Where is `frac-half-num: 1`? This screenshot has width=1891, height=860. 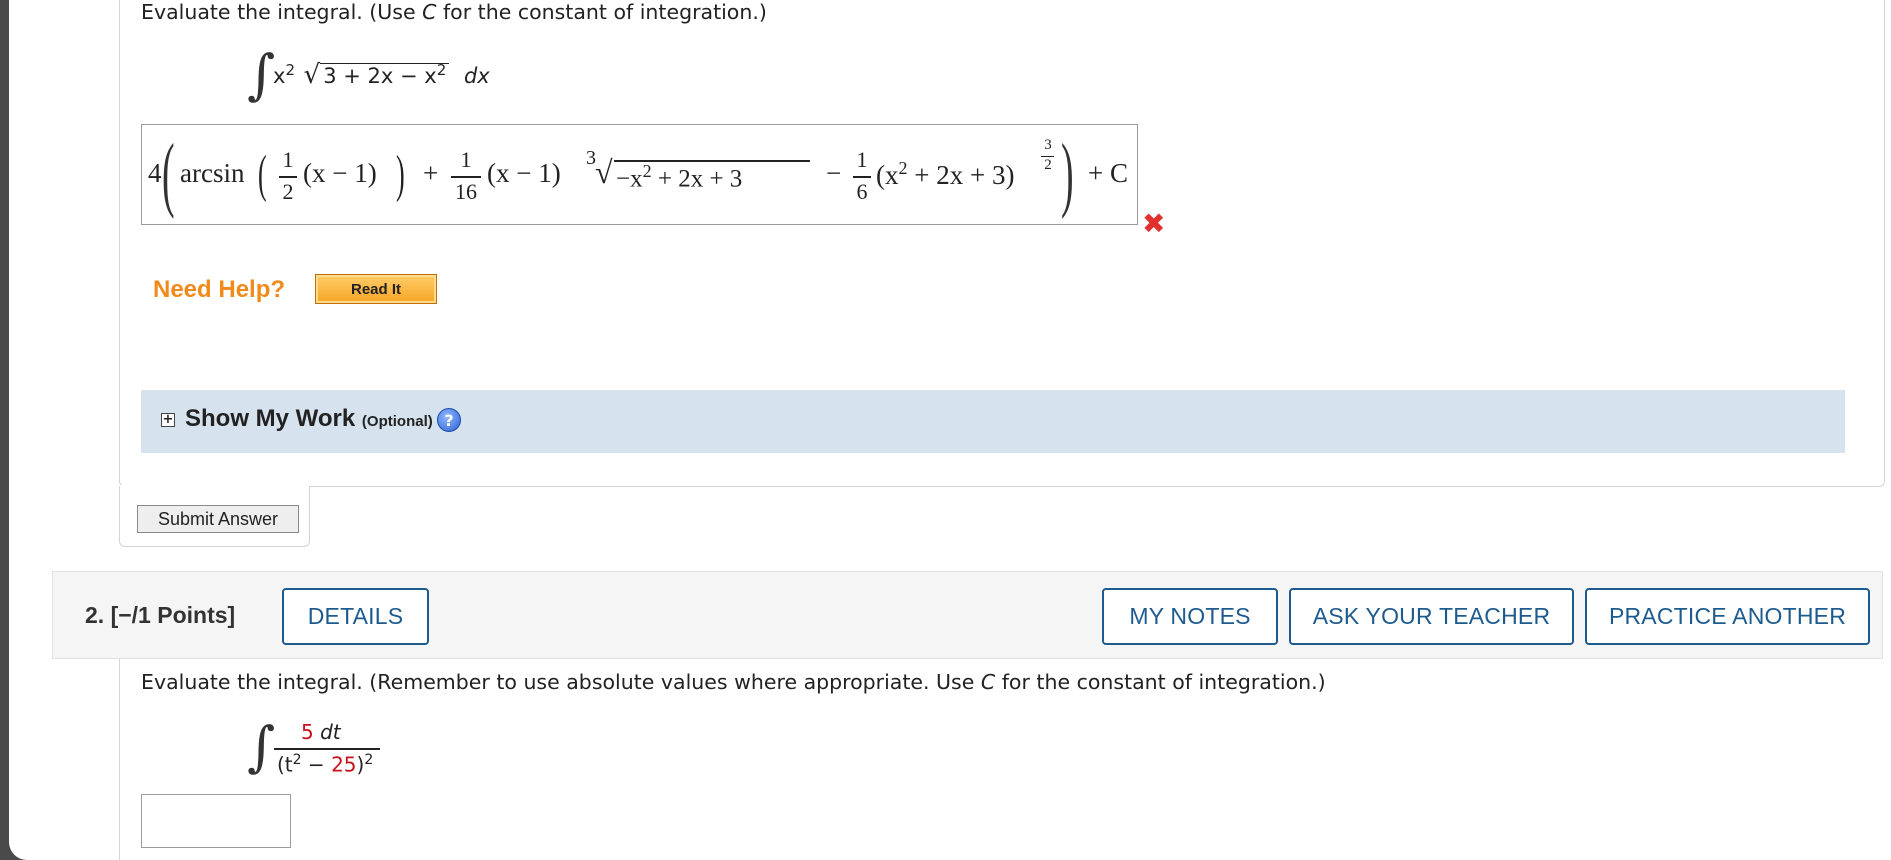 frac-half-num: 1 is located at coordinates (288, 159).